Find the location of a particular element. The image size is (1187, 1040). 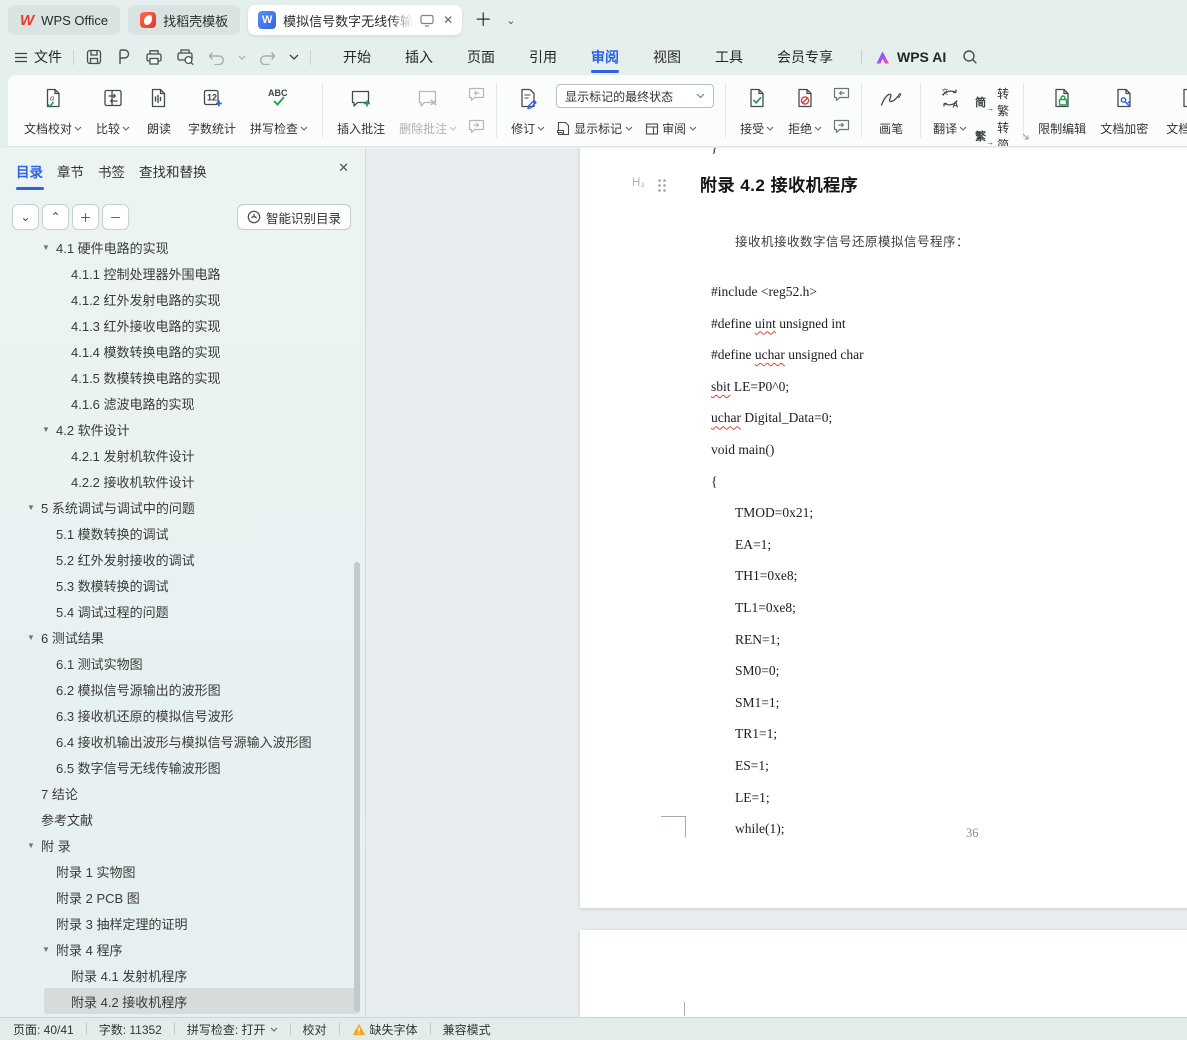

word-count-button: 12 字数统计 is located at coordinates (212, 110).